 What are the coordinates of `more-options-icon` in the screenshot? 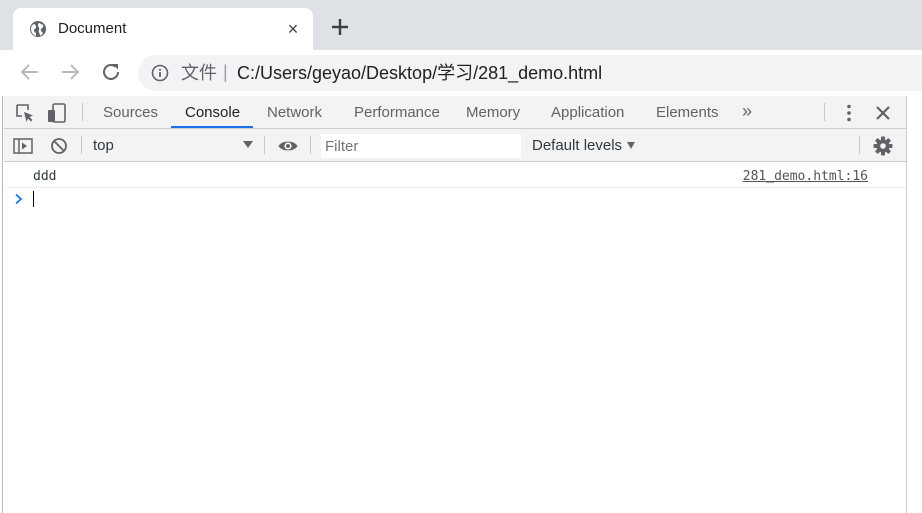 It's located at (849, 113).